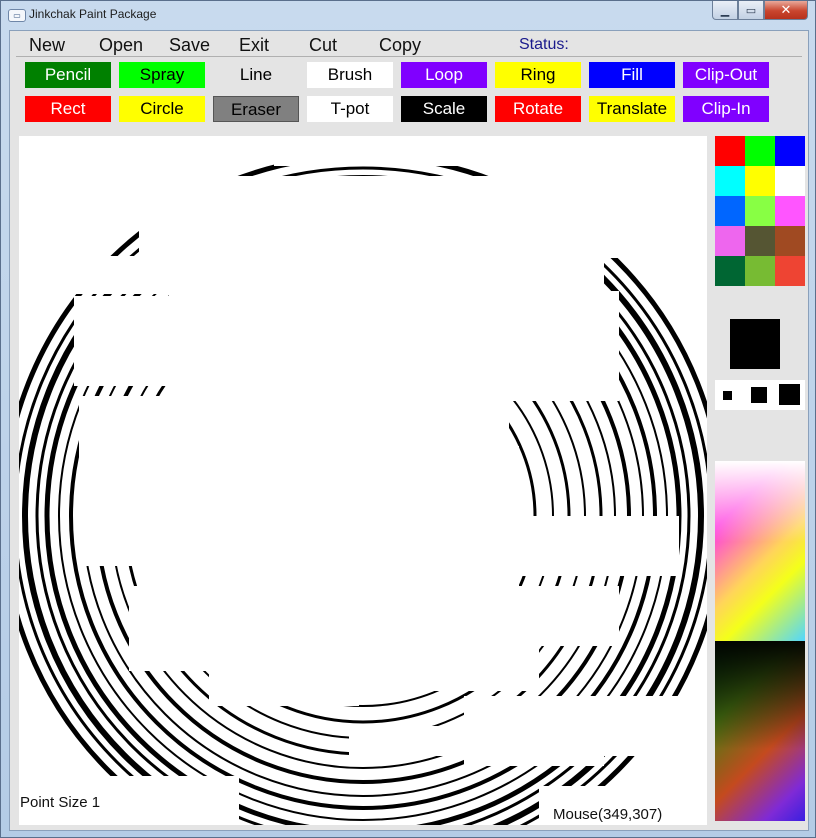  I want to click on tool-line-button: Line, so click(256, 75).